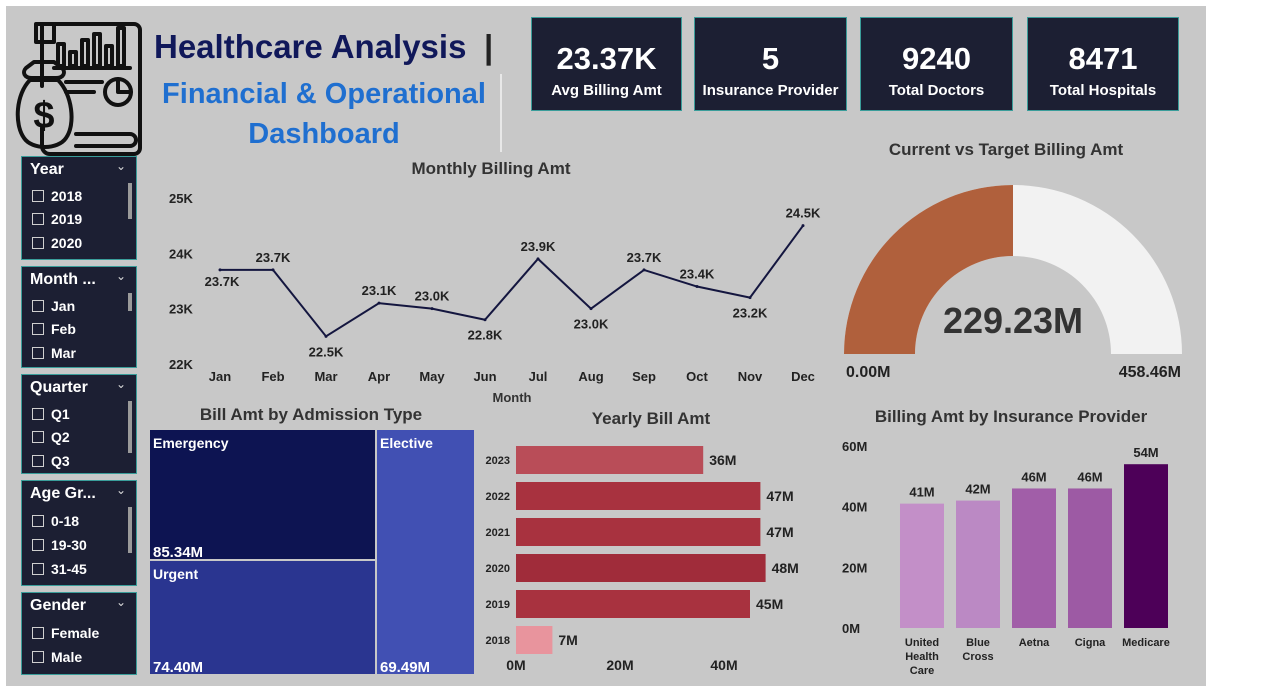  What do you see at coordinates (63, 329) in the screenshot?
I see `option-label: Feb` at bounding box center [63, 329].